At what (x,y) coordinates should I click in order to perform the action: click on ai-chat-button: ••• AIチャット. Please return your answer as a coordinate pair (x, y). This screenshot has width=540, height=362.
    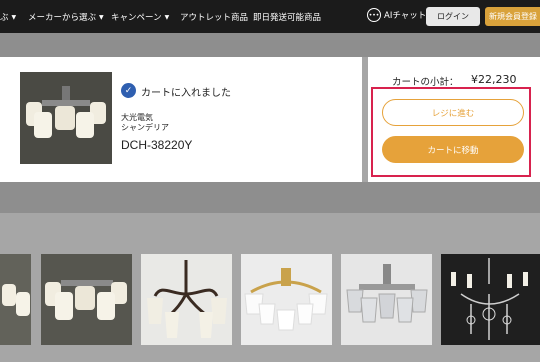
    Looking at the image, I should click on (396, 15).